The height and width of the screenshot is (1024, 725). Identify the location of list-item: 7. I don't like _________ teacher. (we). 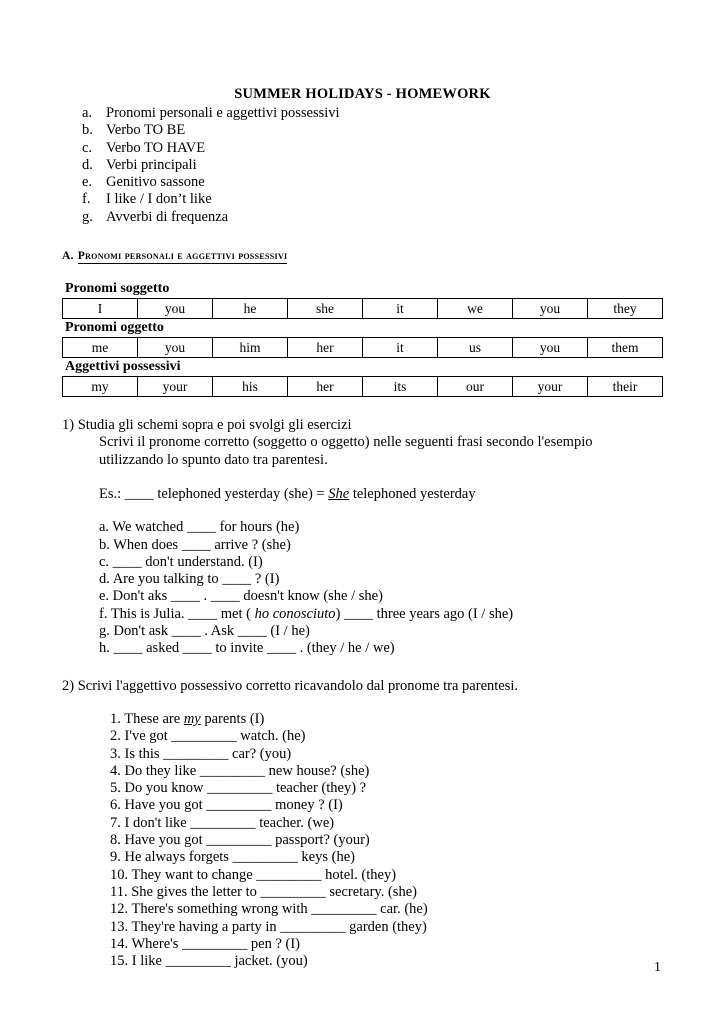
(222, 822).